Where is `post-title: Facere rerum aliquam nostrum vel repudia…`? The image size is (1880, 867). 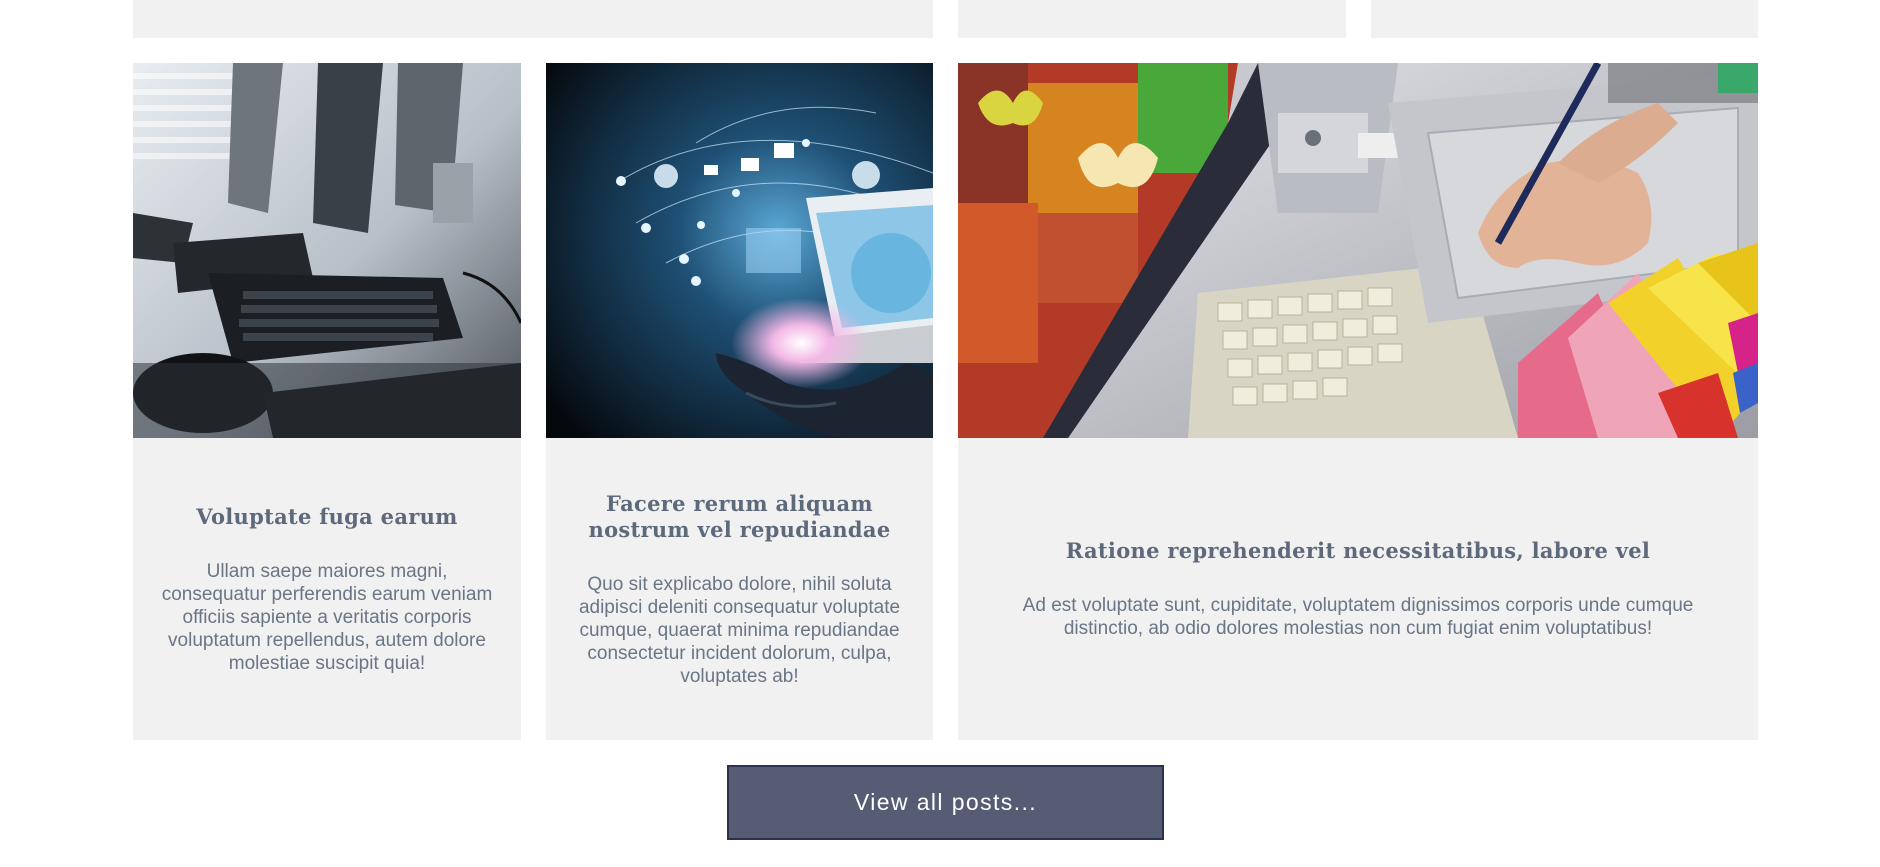
post-title: Facere rerum aliquam nostrum vel repudia… is located at coordinates (739, 517).